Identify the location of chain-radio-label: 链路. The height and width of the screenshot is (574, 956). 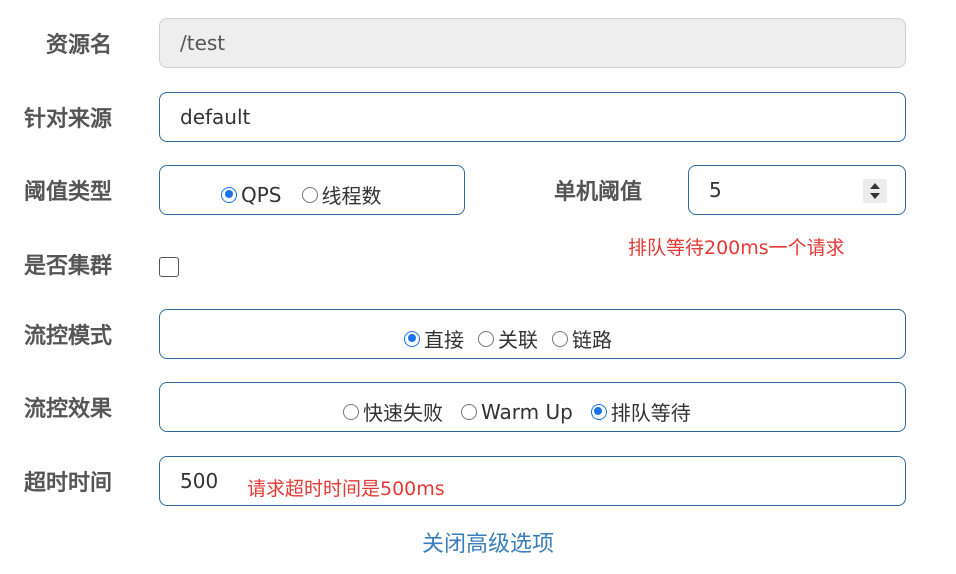
(592, 340).